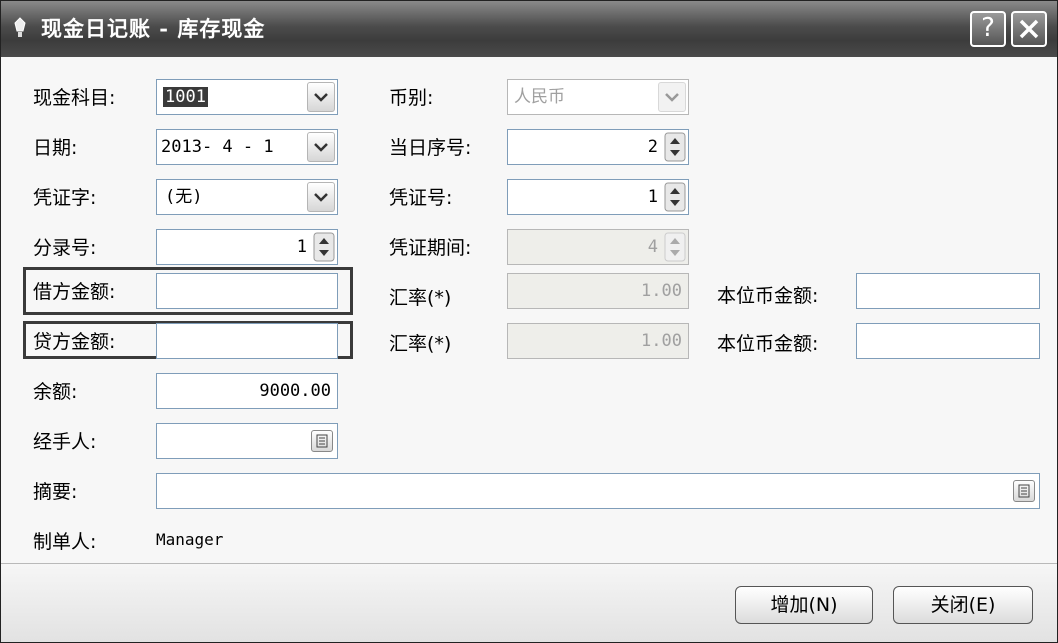 The image size is (1058, 643). I want to click on credit-amount-input, so click(247, 341).